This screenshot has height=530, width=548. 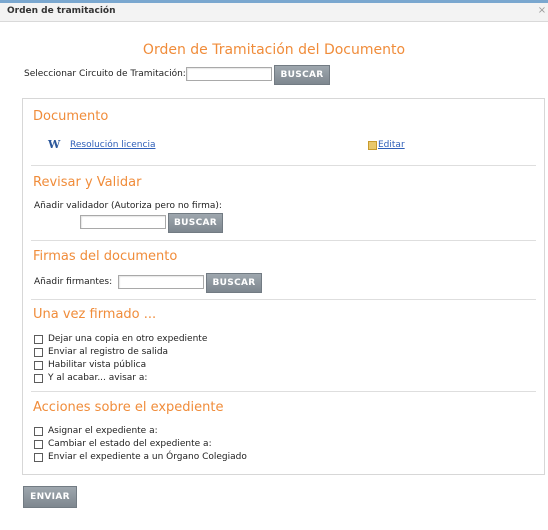 What do you see at coordinates (103, 431) in the screenshot?
I see `acciones-option-label: Asignar el expediente a:` at bounding box center [103, 431].